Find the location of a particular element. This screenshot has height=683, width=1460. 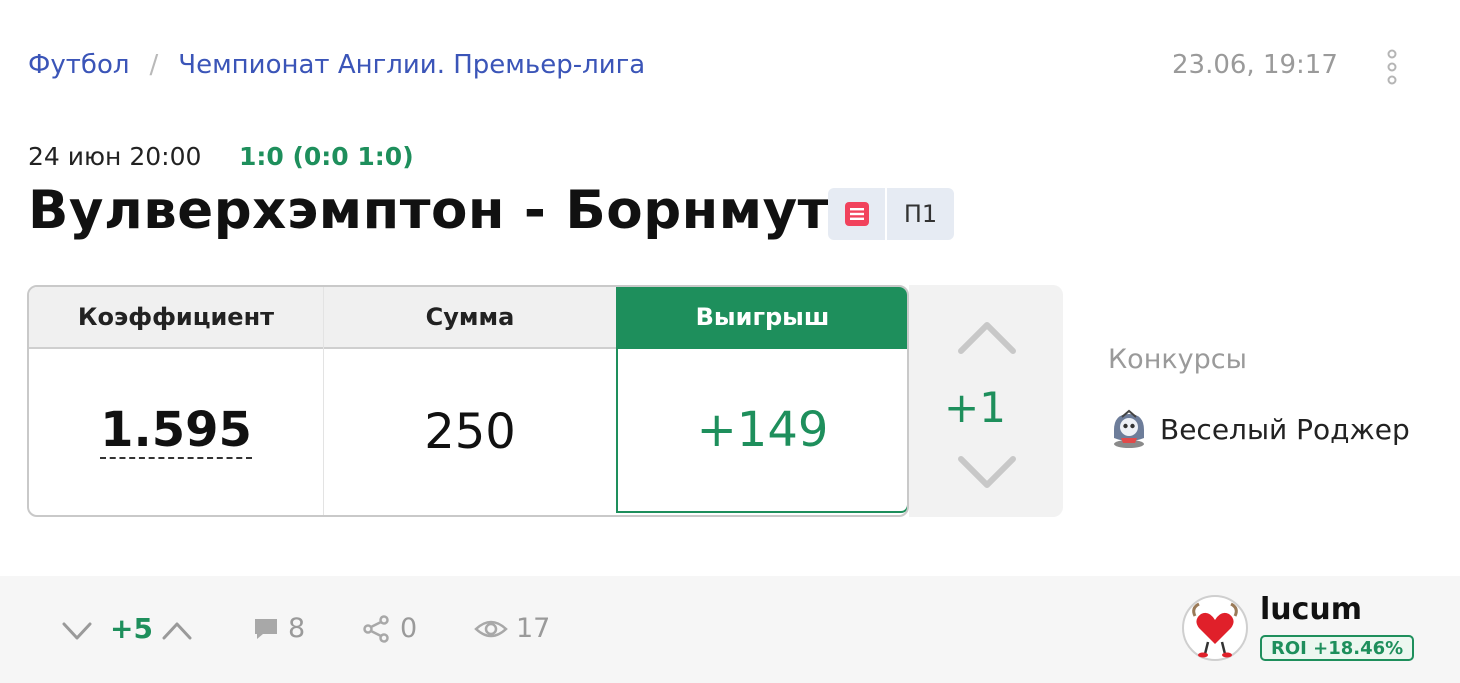

contest-item: Веселый Роджер is located at coordinates (1259, 429).